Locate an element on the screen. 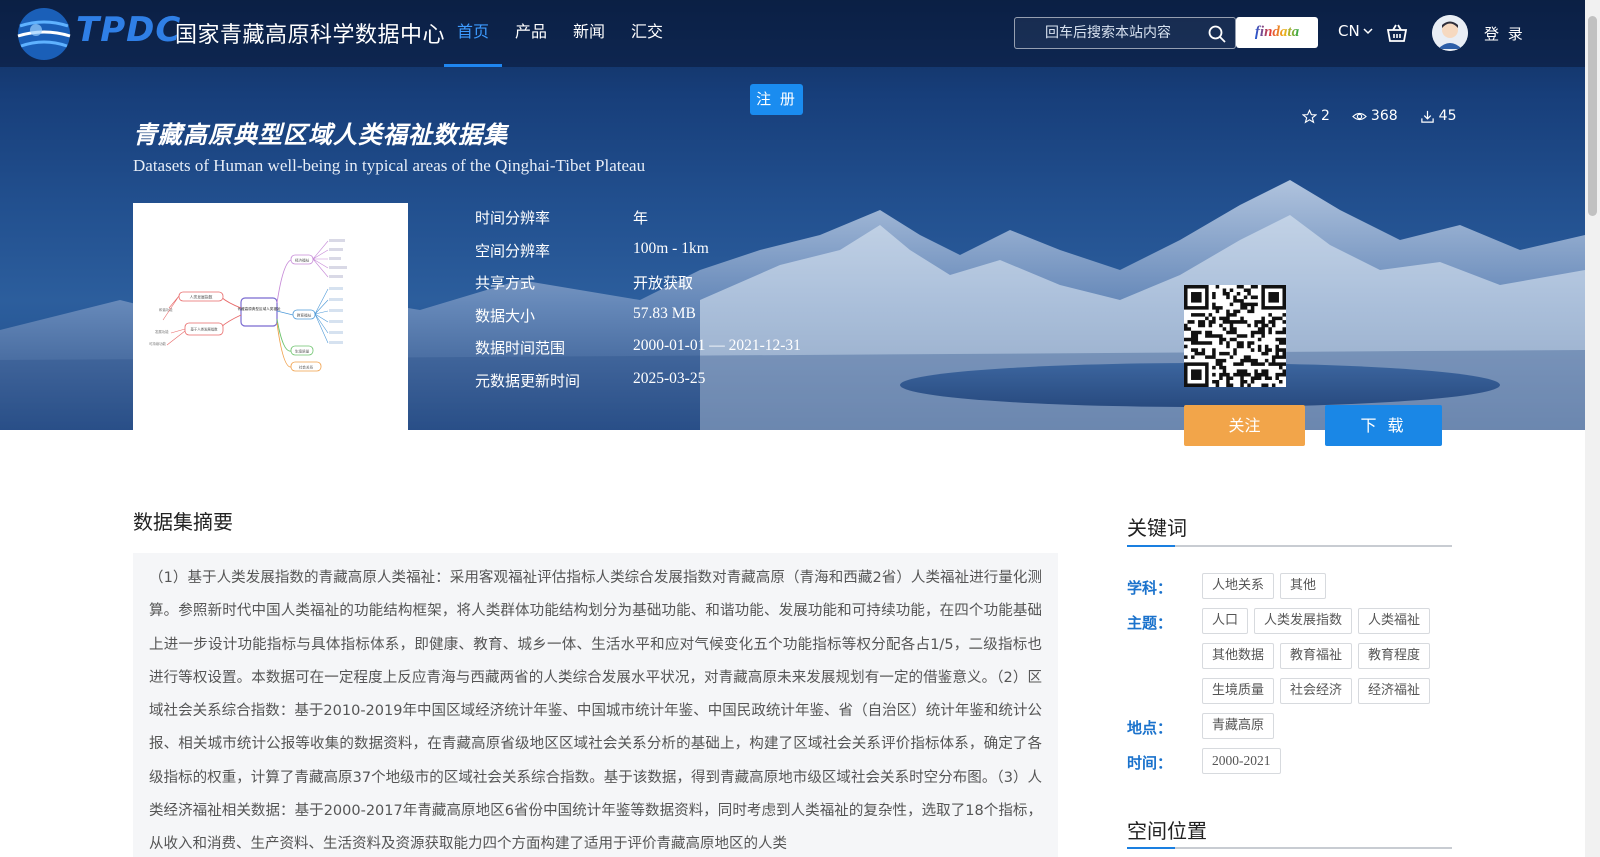 Image resolution: width=1600 pixels, height=857 pixels. download-button: 下 载 is located at coordinates (1383, 425).